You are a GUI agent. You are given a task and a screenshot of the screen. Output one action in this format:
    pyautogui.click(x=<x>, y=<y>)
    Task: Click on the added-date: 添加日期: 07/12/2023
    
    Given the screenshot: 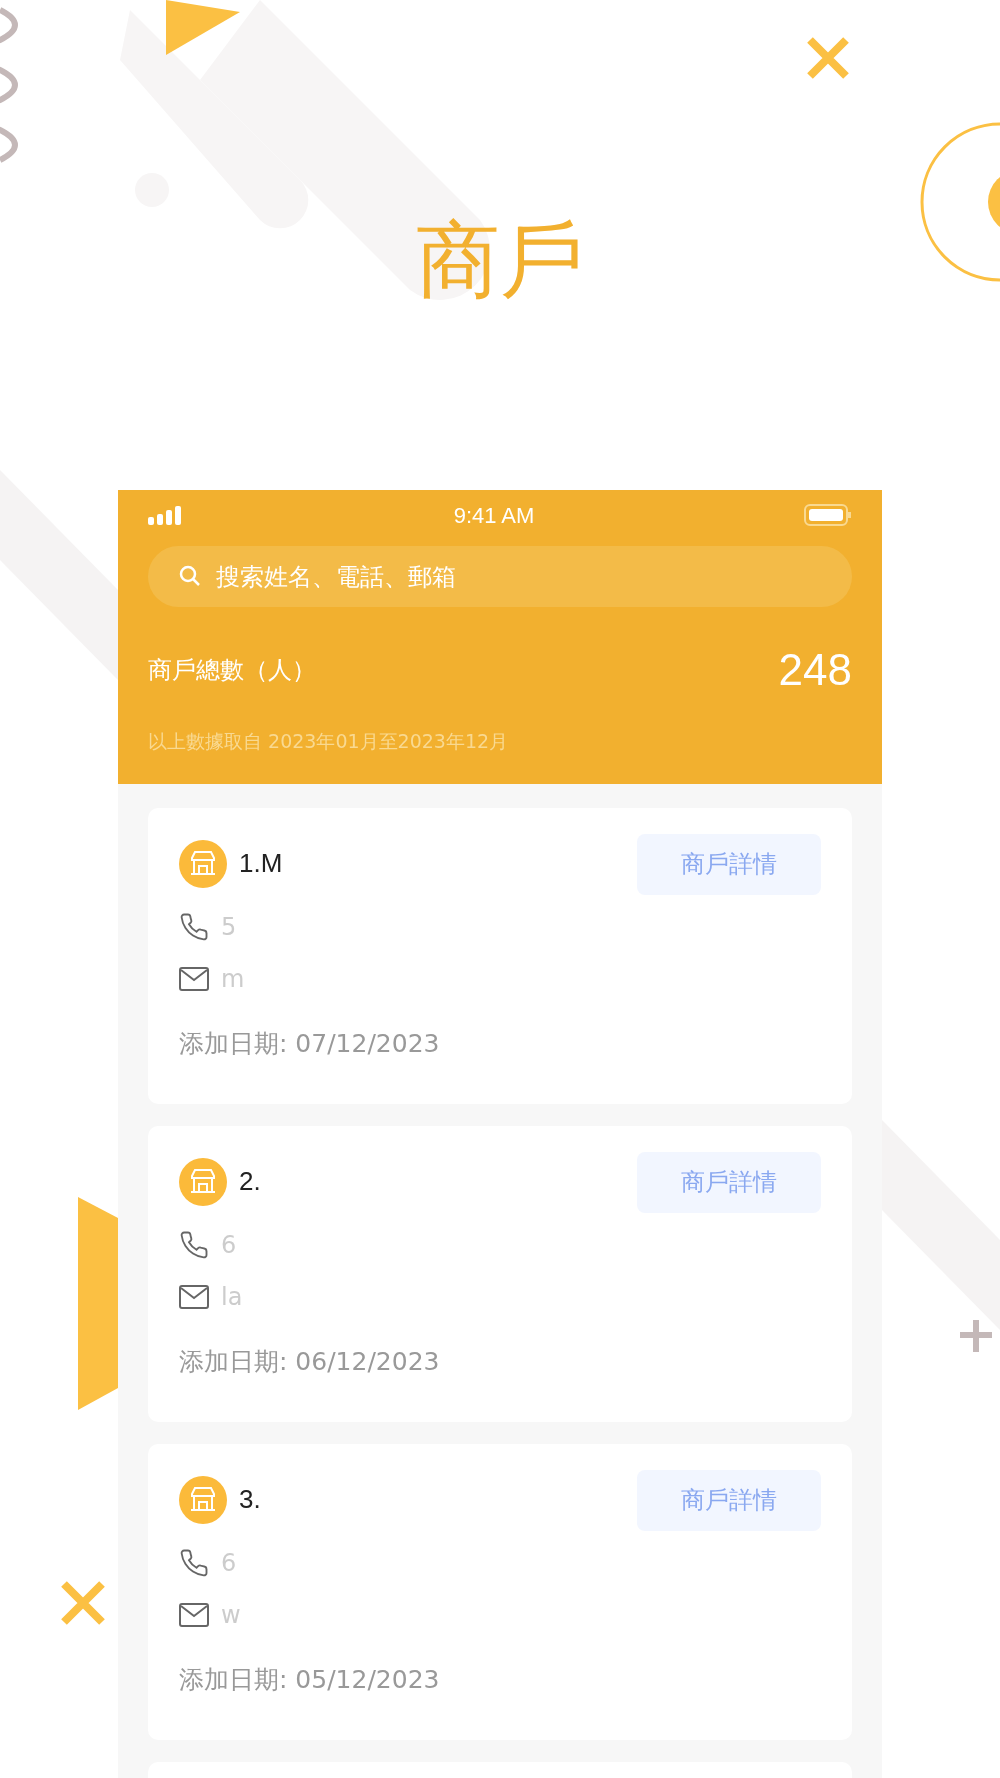 What is the action you would take?
    pyautogui.click(x=310, y=1043)
    